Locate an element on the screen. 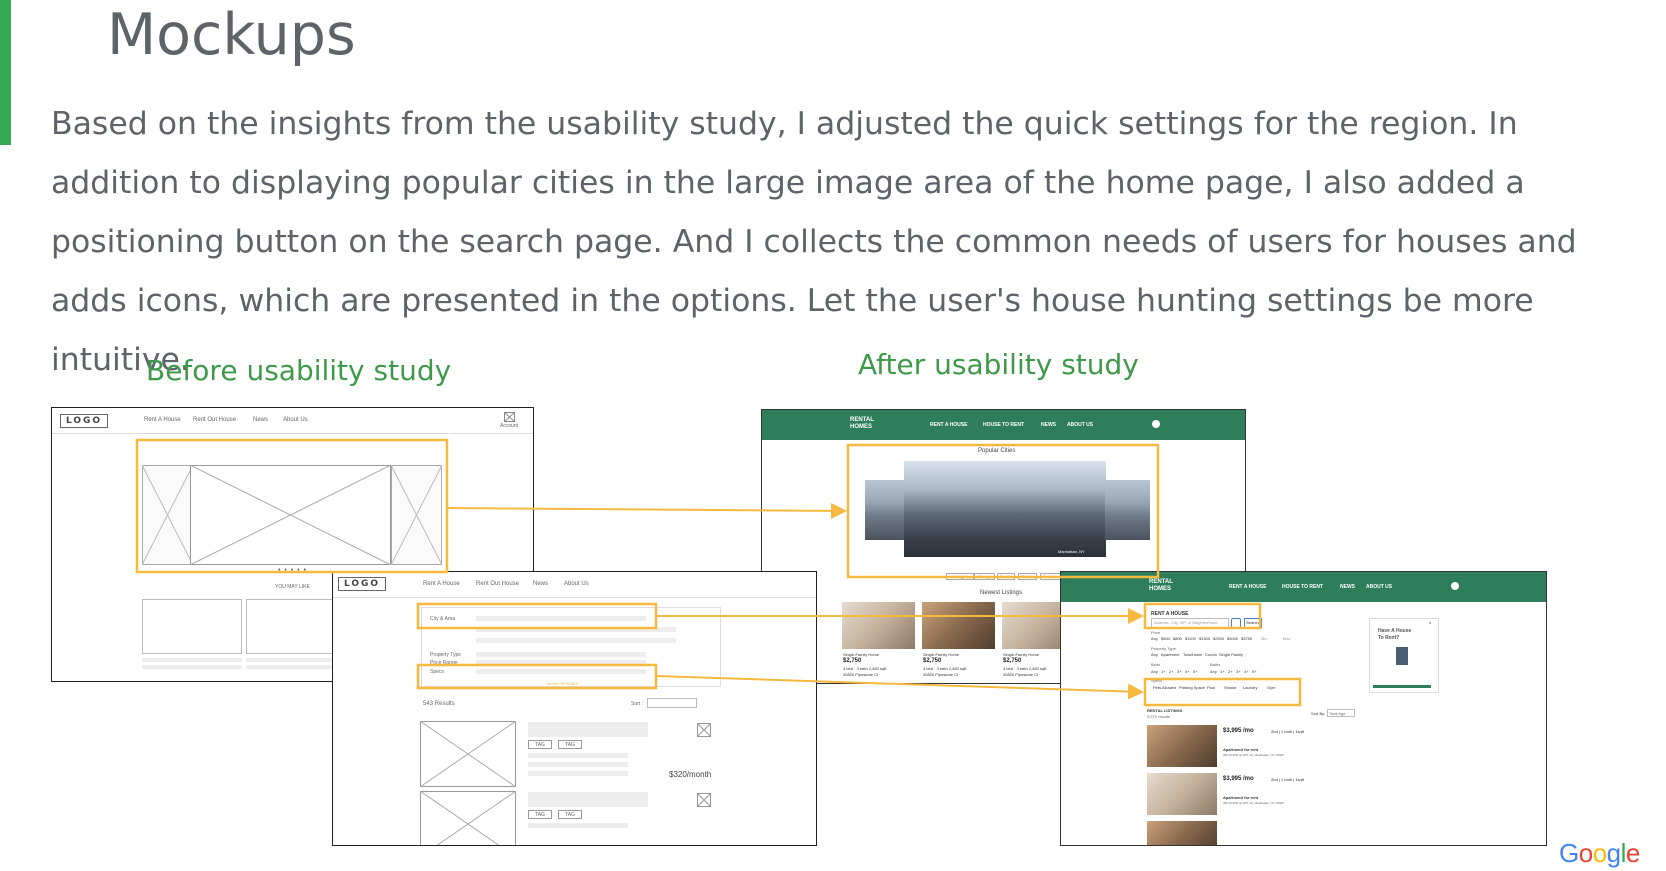 The width and height of the screenshot is (1666, 871). beds-option: Any is located at coordinates (1154, 671).